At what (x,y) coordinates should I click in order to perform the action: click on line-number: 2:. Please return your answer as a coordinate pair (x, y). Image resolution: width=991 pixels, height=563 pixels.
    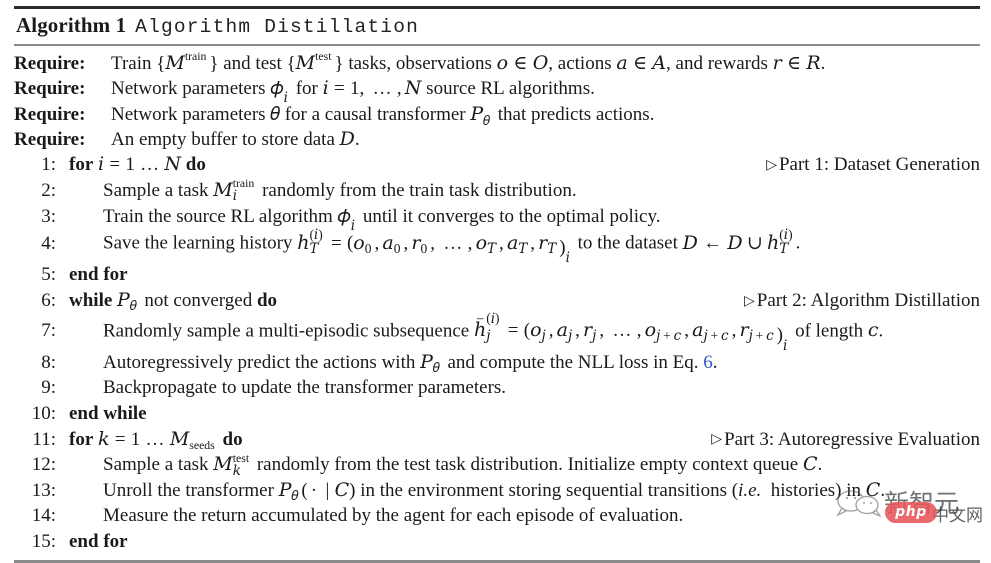
    Looking at the image, I should click on (48, 190).